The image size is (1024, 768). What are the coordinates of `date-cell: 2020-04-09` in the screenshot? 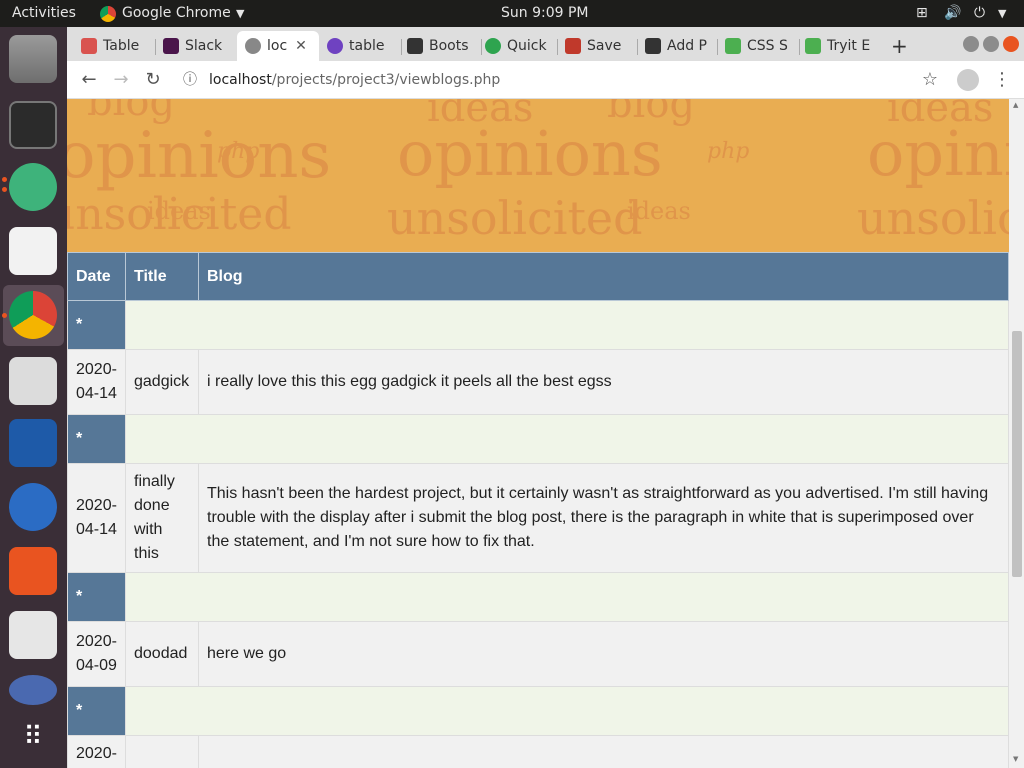 It's located at (96, 654).